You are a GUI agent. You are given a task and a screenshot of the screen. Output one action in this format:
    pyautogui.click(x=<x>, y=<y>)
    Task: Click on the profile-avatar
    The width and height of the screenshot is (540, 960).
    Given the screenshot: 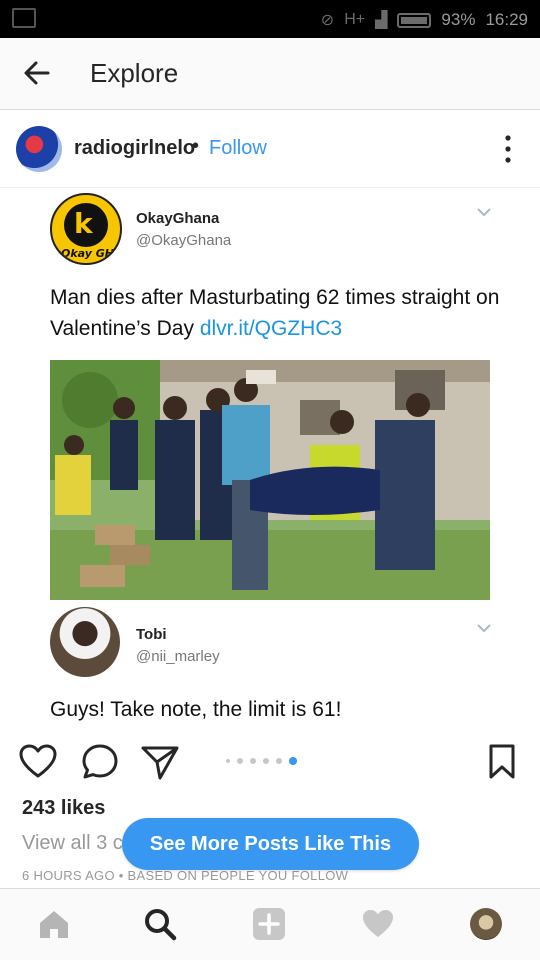 What is the action you would take?
    pyautogui.click(x=486, y=924)
    